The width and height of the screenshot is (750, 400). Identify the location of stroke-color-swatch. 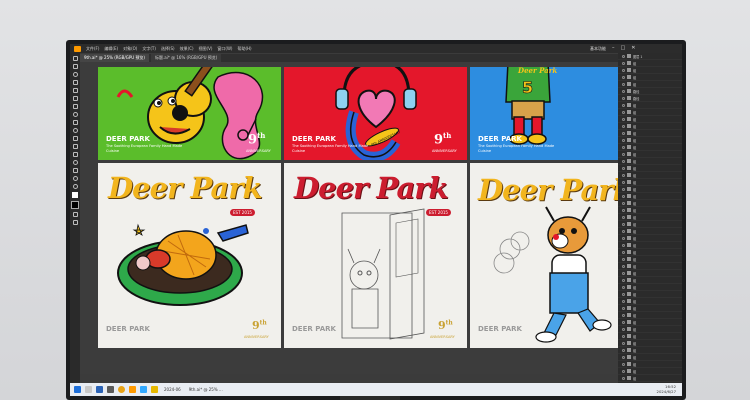
(75, 205).